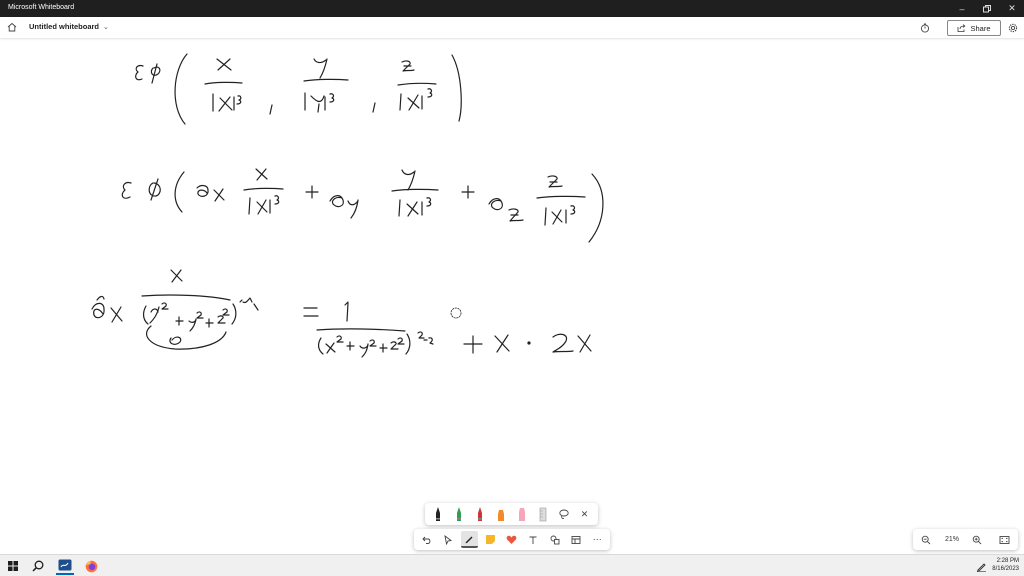 The image size is (1024, 576). What do you see at coordinates (512, 27) in the screenshot?
I see `app-toolbar: Untitled whiteboard ⌄ Share` at bounding box center [512, 27].